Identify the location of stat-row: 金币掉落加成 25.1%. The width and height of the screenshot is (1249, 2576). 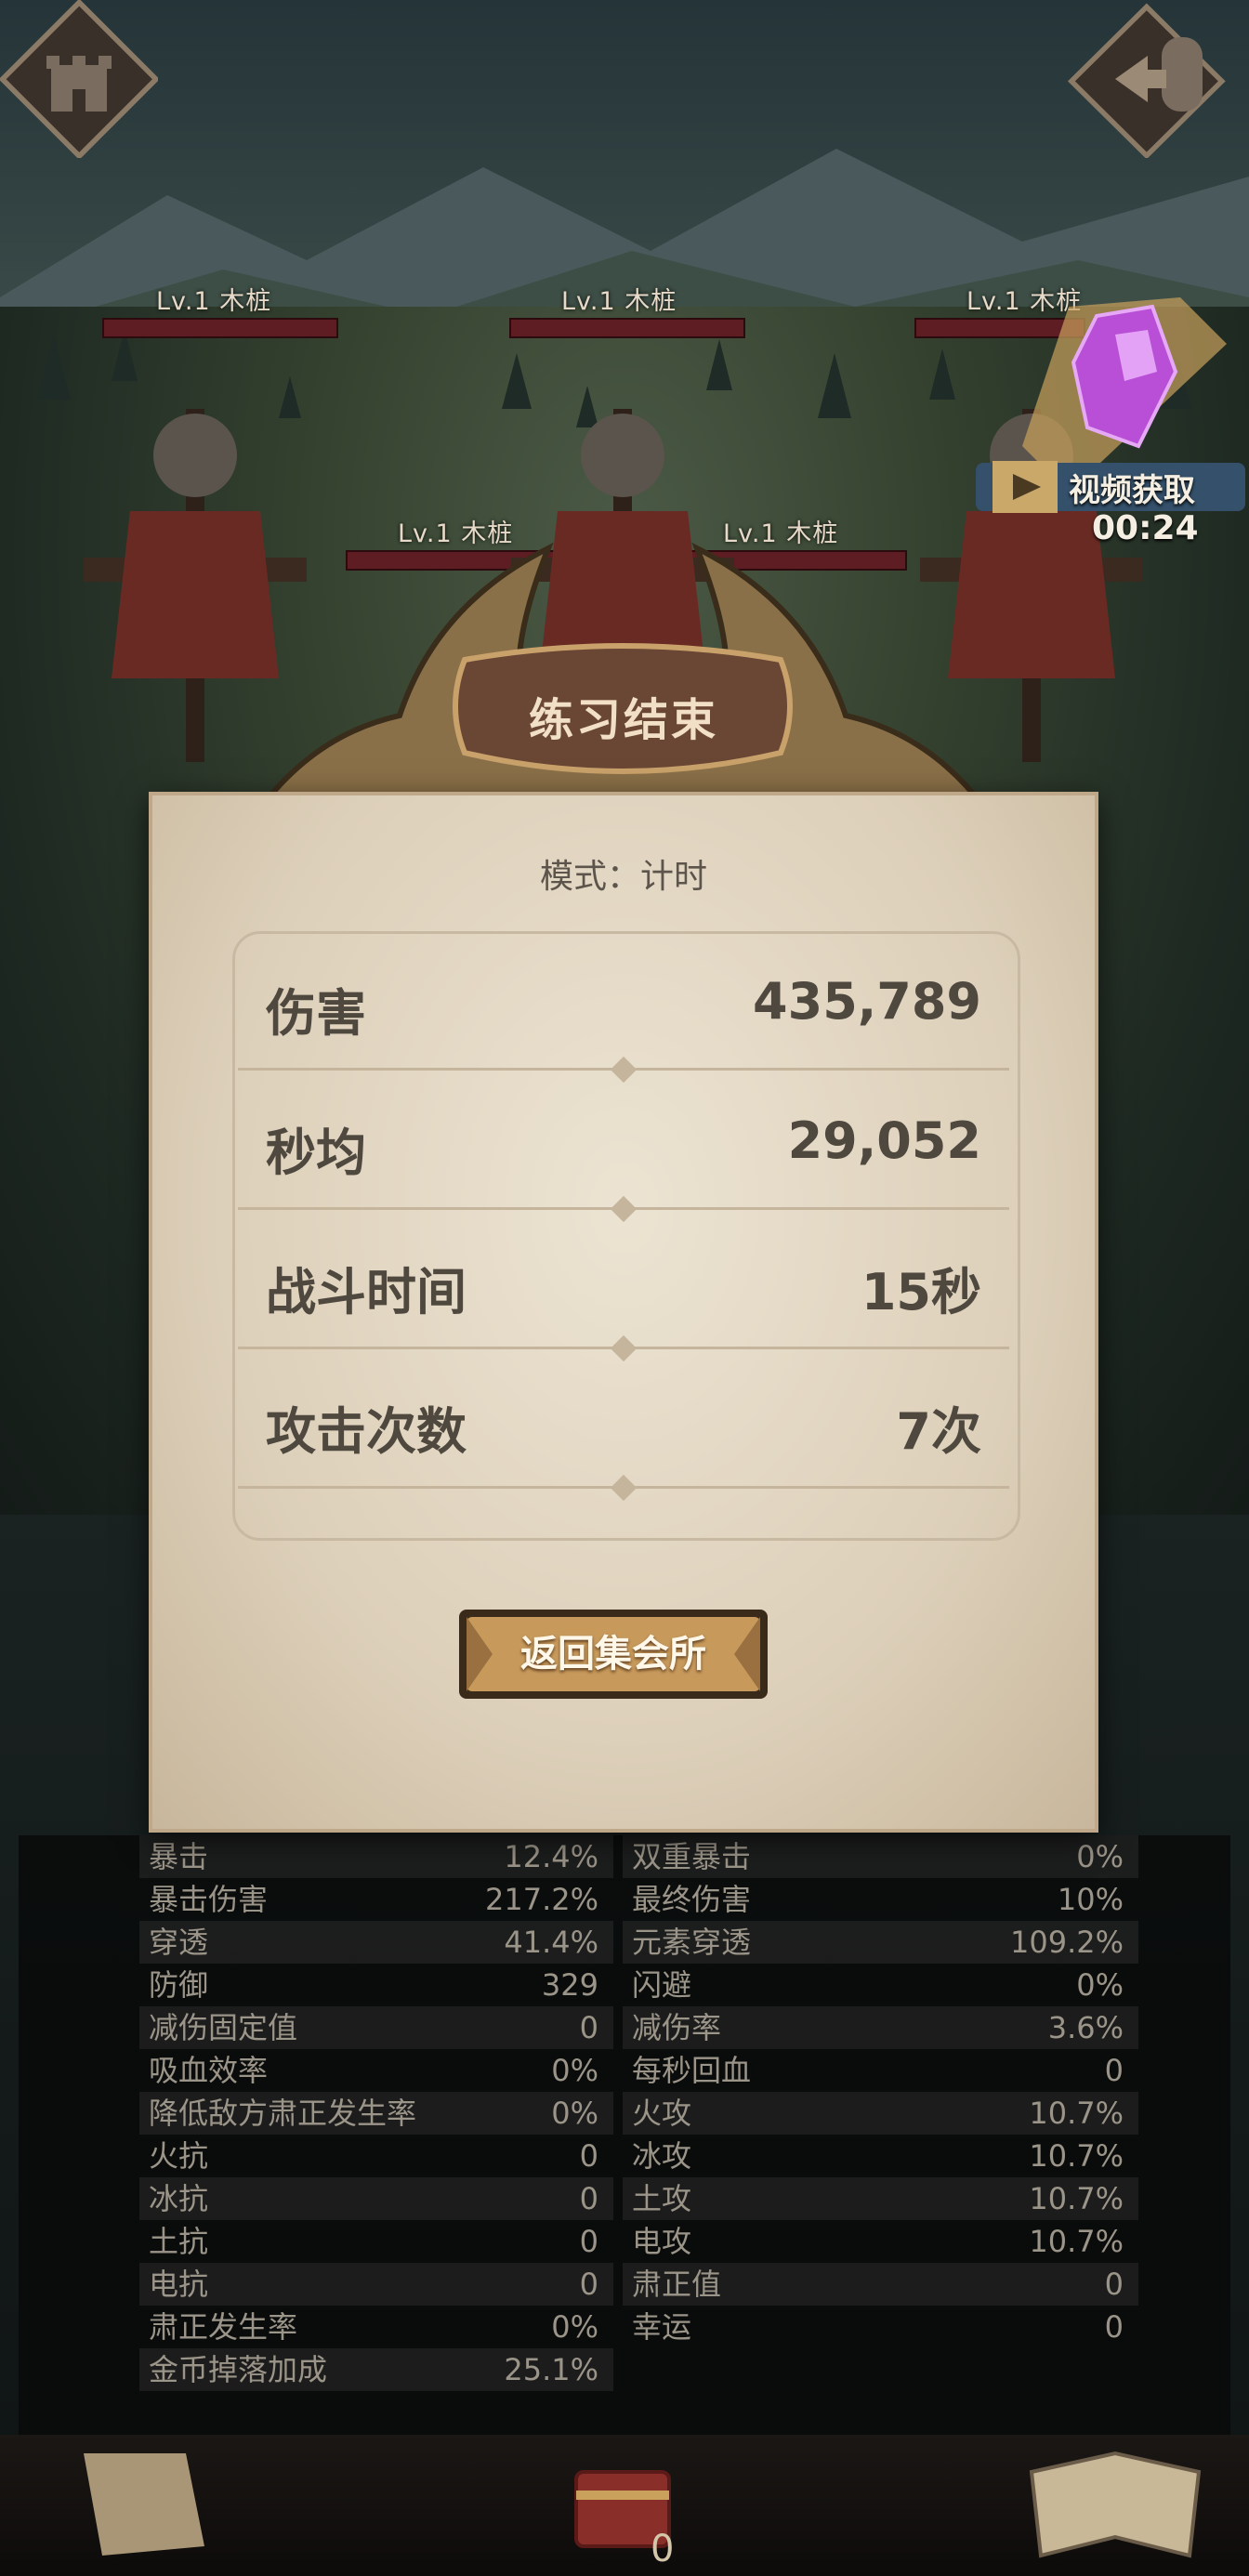
(376, 2369).